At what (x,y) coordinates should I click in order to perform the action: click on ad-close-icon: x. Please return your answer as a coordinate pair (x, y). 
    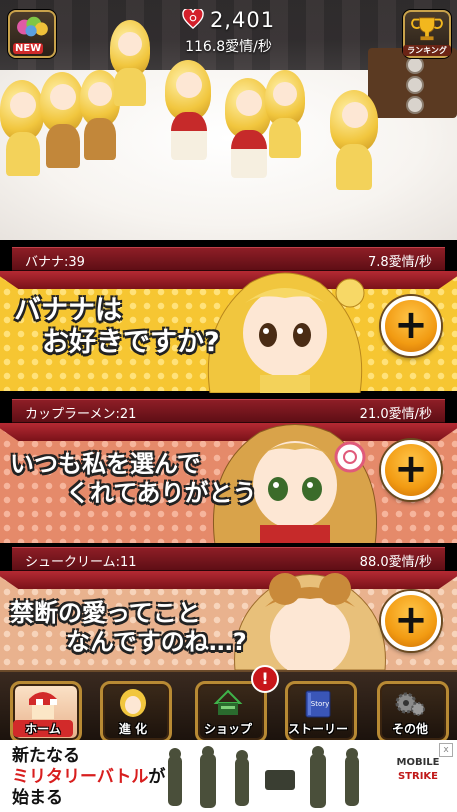
    Looking at the image, I should click on (446, 750).